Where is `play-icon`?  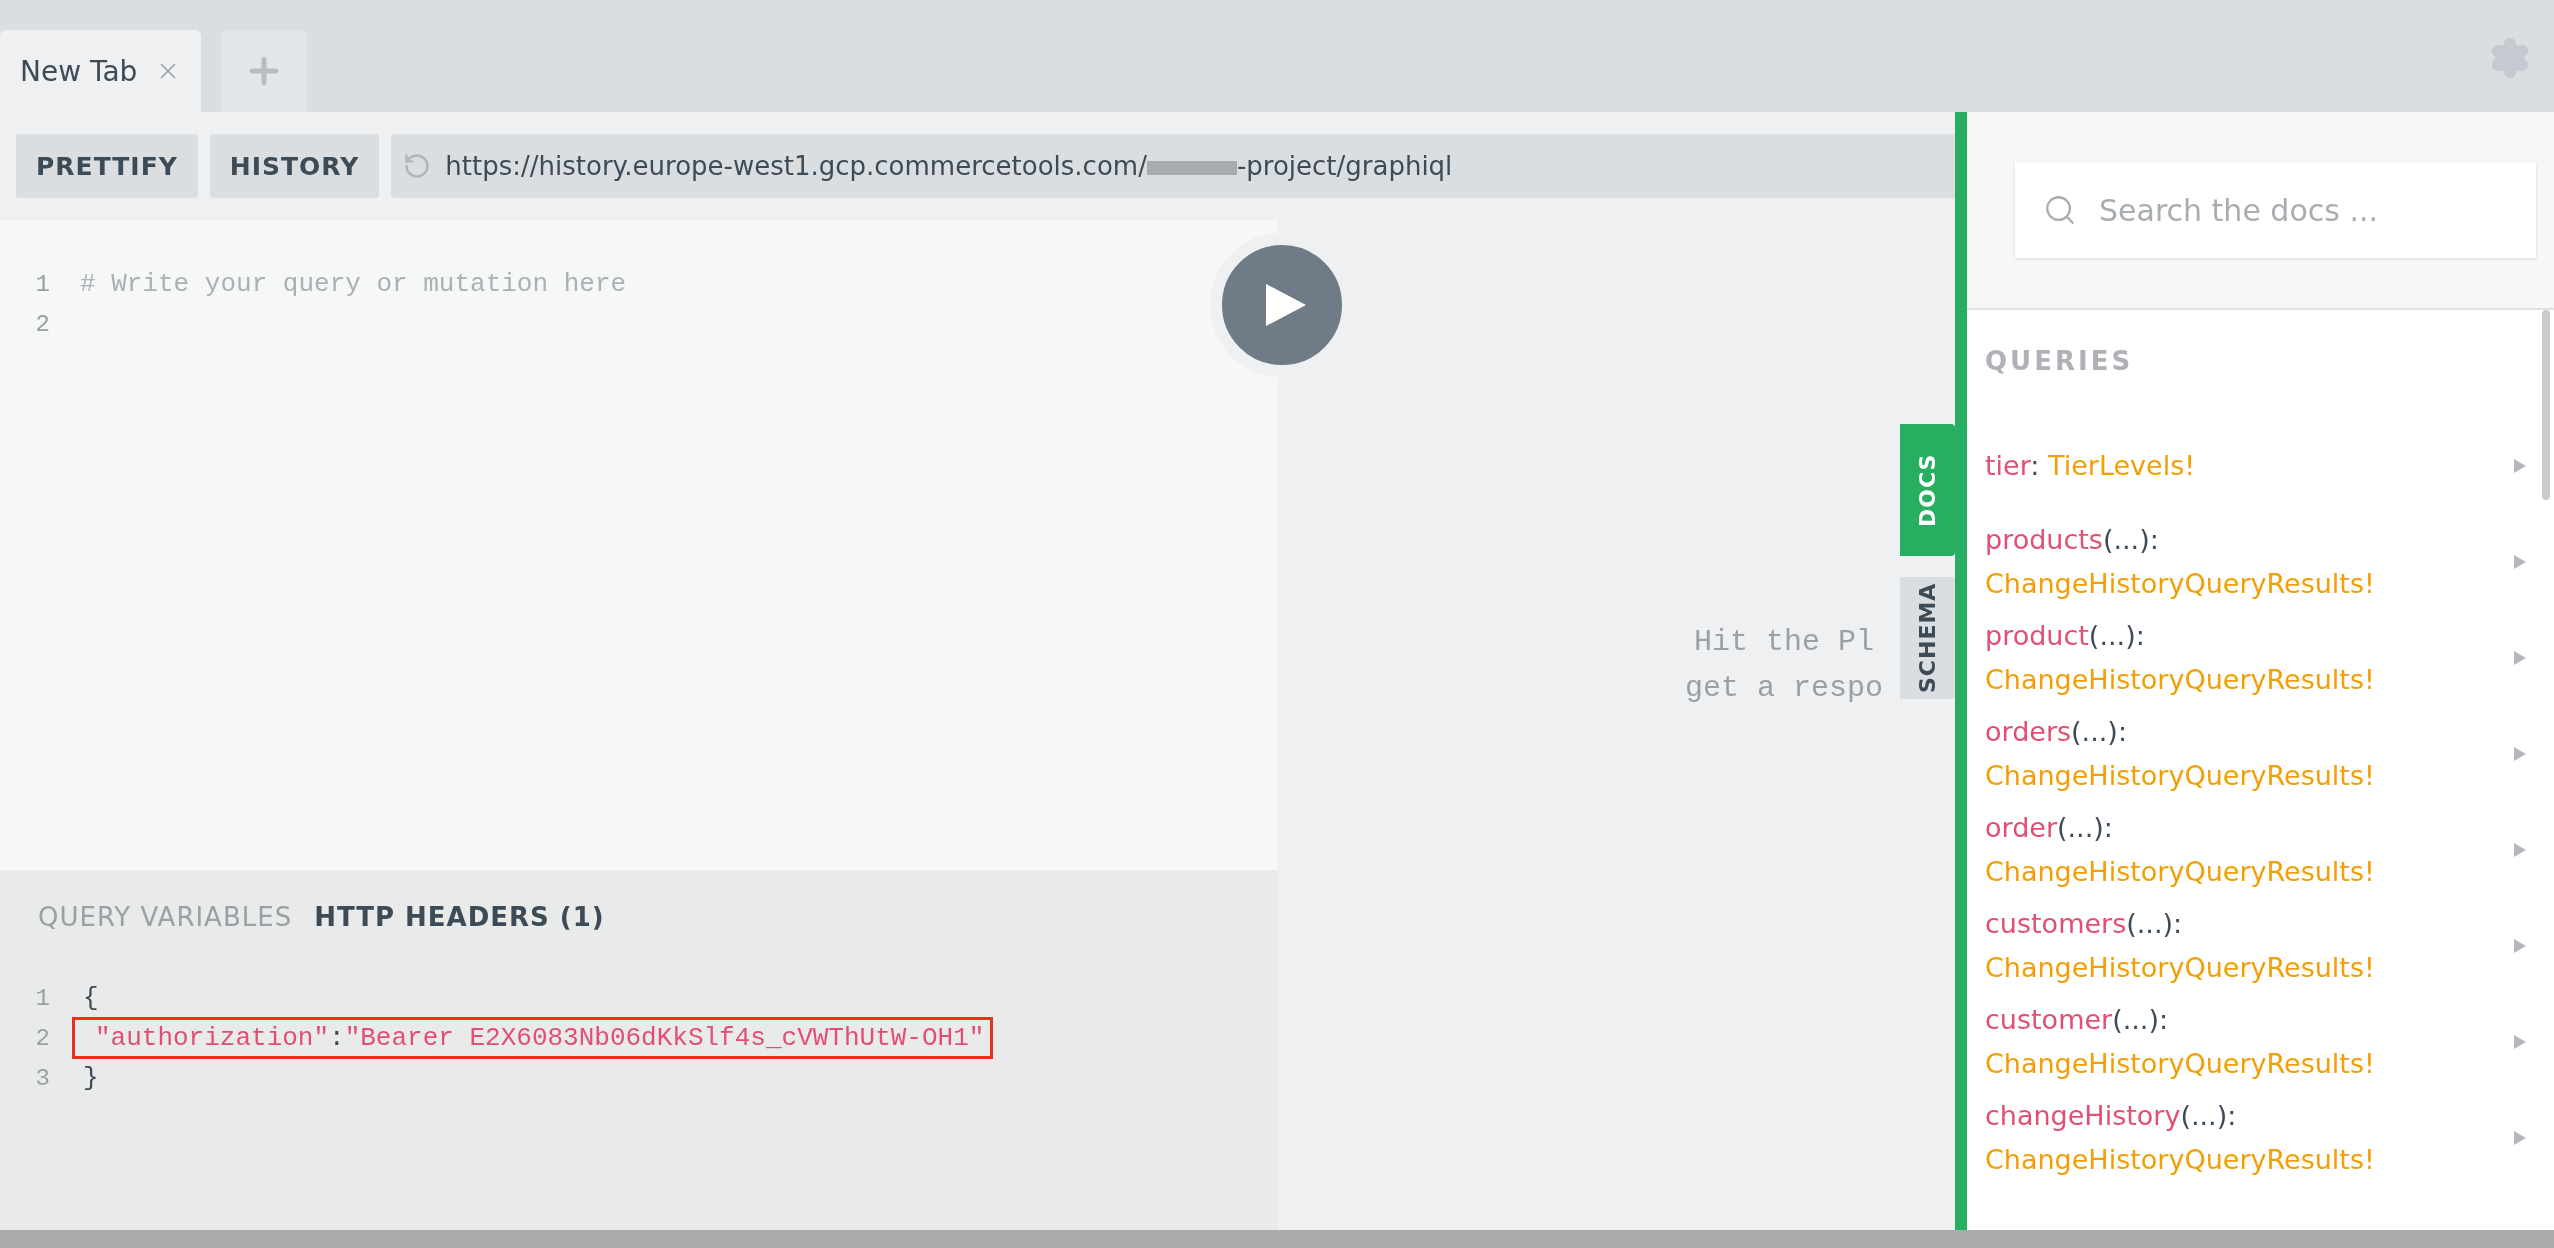
play-icon is located at coordinates (1286, 305).